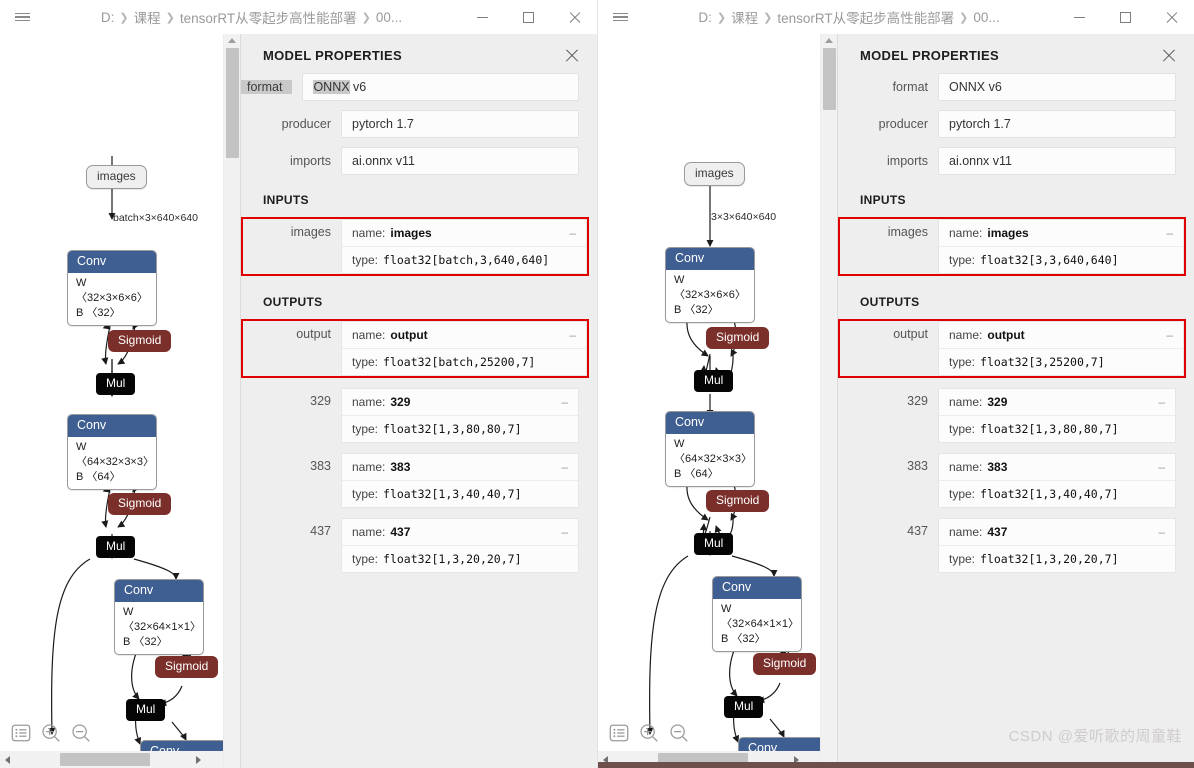 The image size is (1194, 768). I want to click on horizontal-scroll-thumb, so click(105, 759).